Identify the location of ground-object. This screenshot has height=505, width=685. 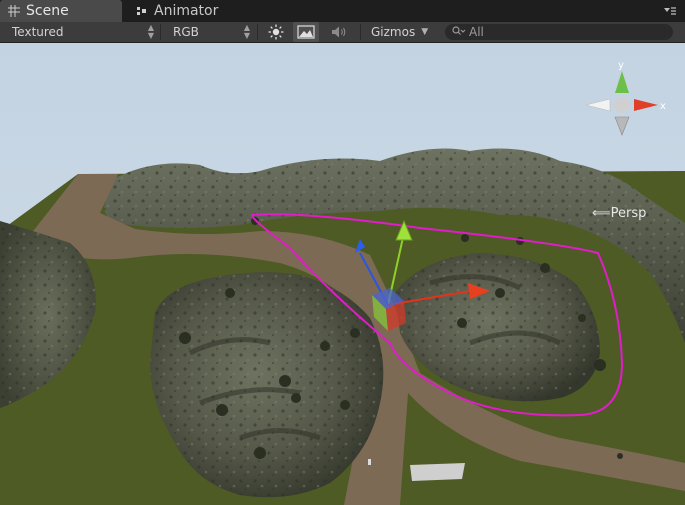
(437, 472).